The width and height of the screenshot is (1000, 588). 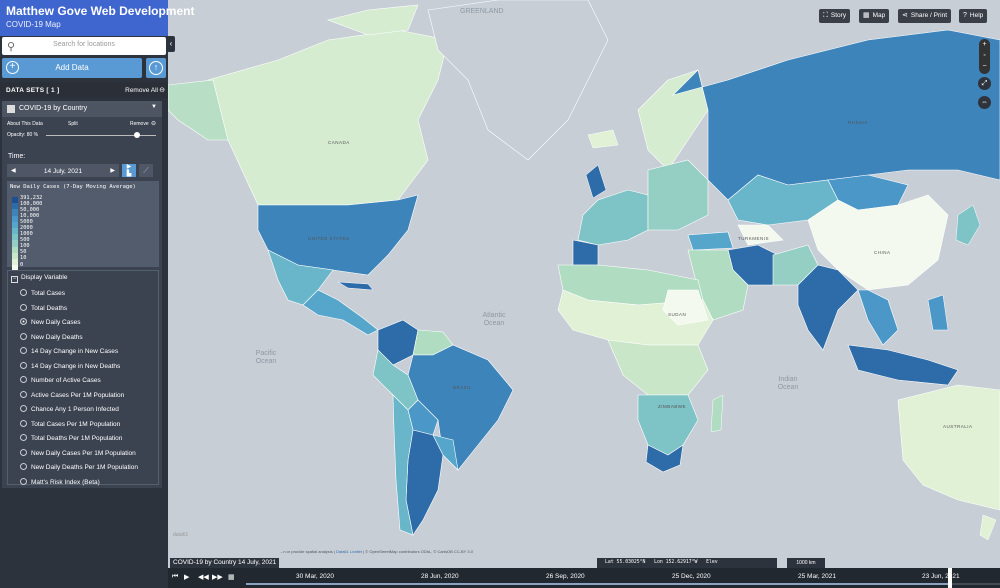 What do you see at coordinates (958, 426) in the screenshot?
I see `label-australia: AUSTRALIA` at bounding box center [958, 426].